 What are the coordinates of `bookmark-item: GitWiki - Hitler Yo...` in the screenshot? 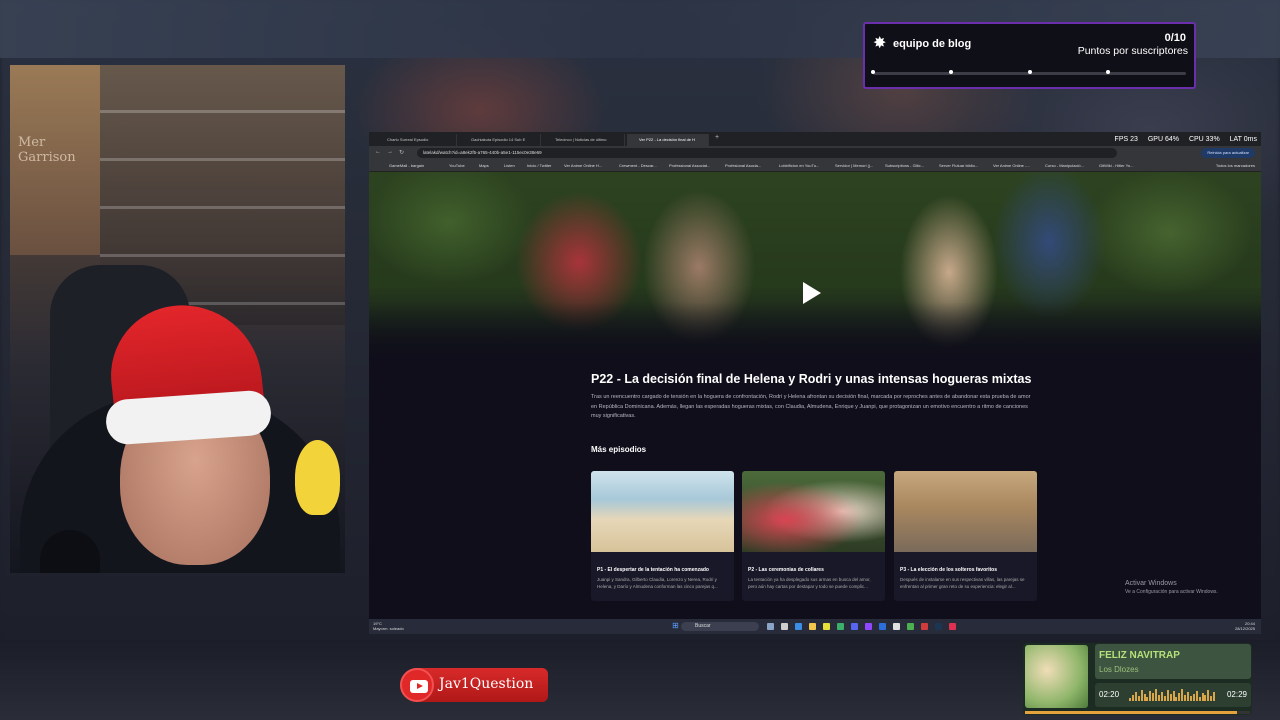 It's located at (1116, 165).